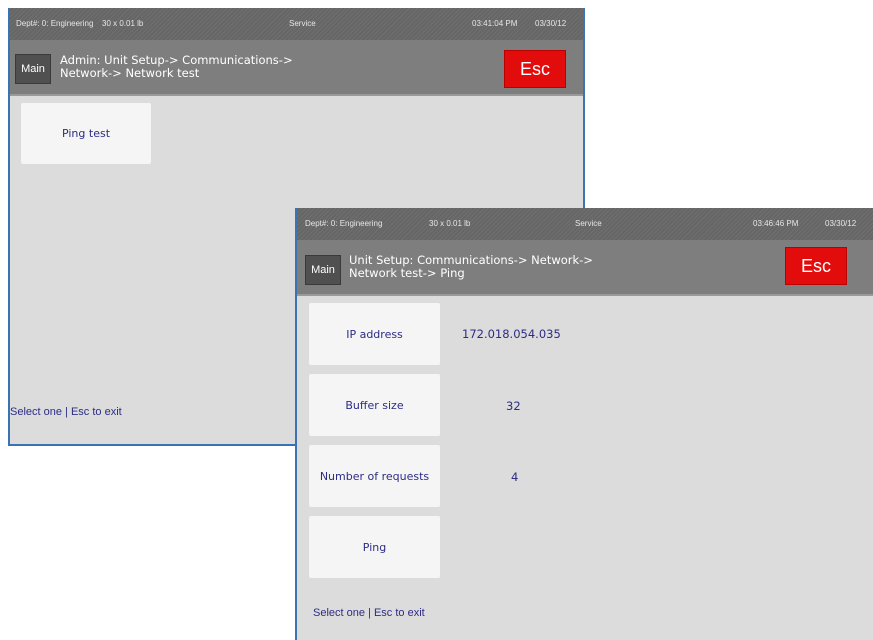 The image size is (873, 640). Describe the element at coordinates (776, 223) in the screenshot. I see `time-status: 03:46:46 PM` at that location.